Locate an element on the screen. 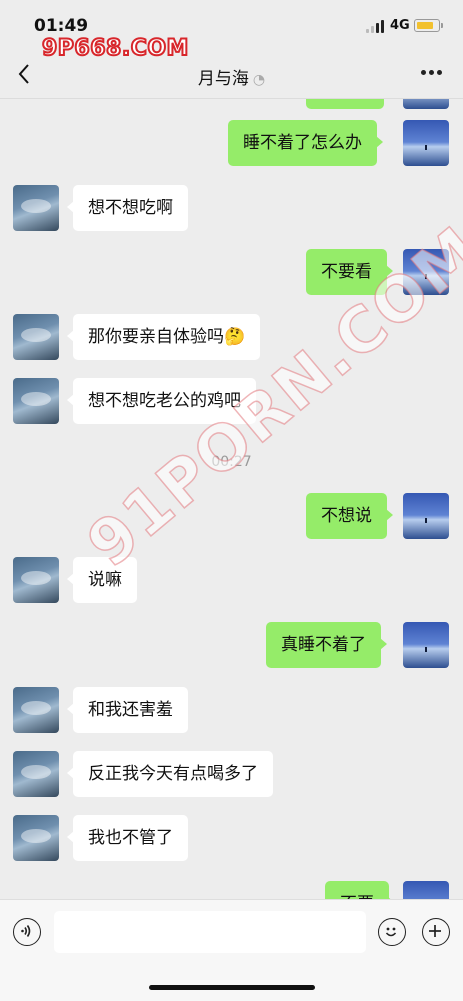 Image resolution: width=463 pixels, height=1001 pixels. message-bubble: 不要 is located at coordinates (360, 890).